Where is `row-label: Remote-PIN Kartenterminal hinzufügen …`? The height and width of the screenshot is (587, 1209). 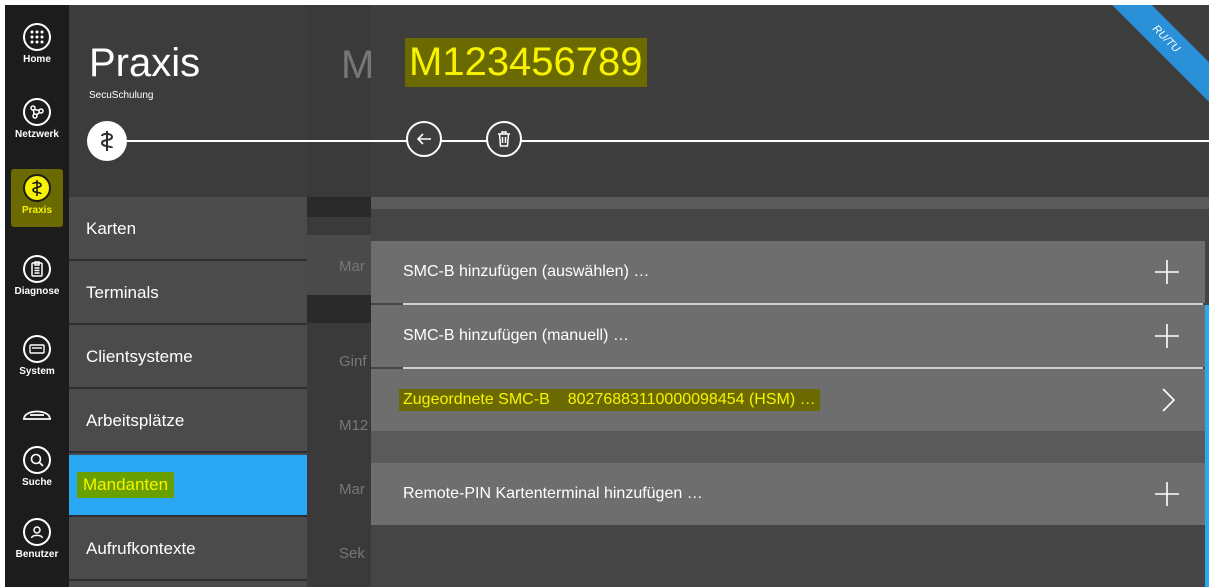 row-label: Remote-PIN Kartenterminal hinzufügen … is located at coordinates (553, 493).